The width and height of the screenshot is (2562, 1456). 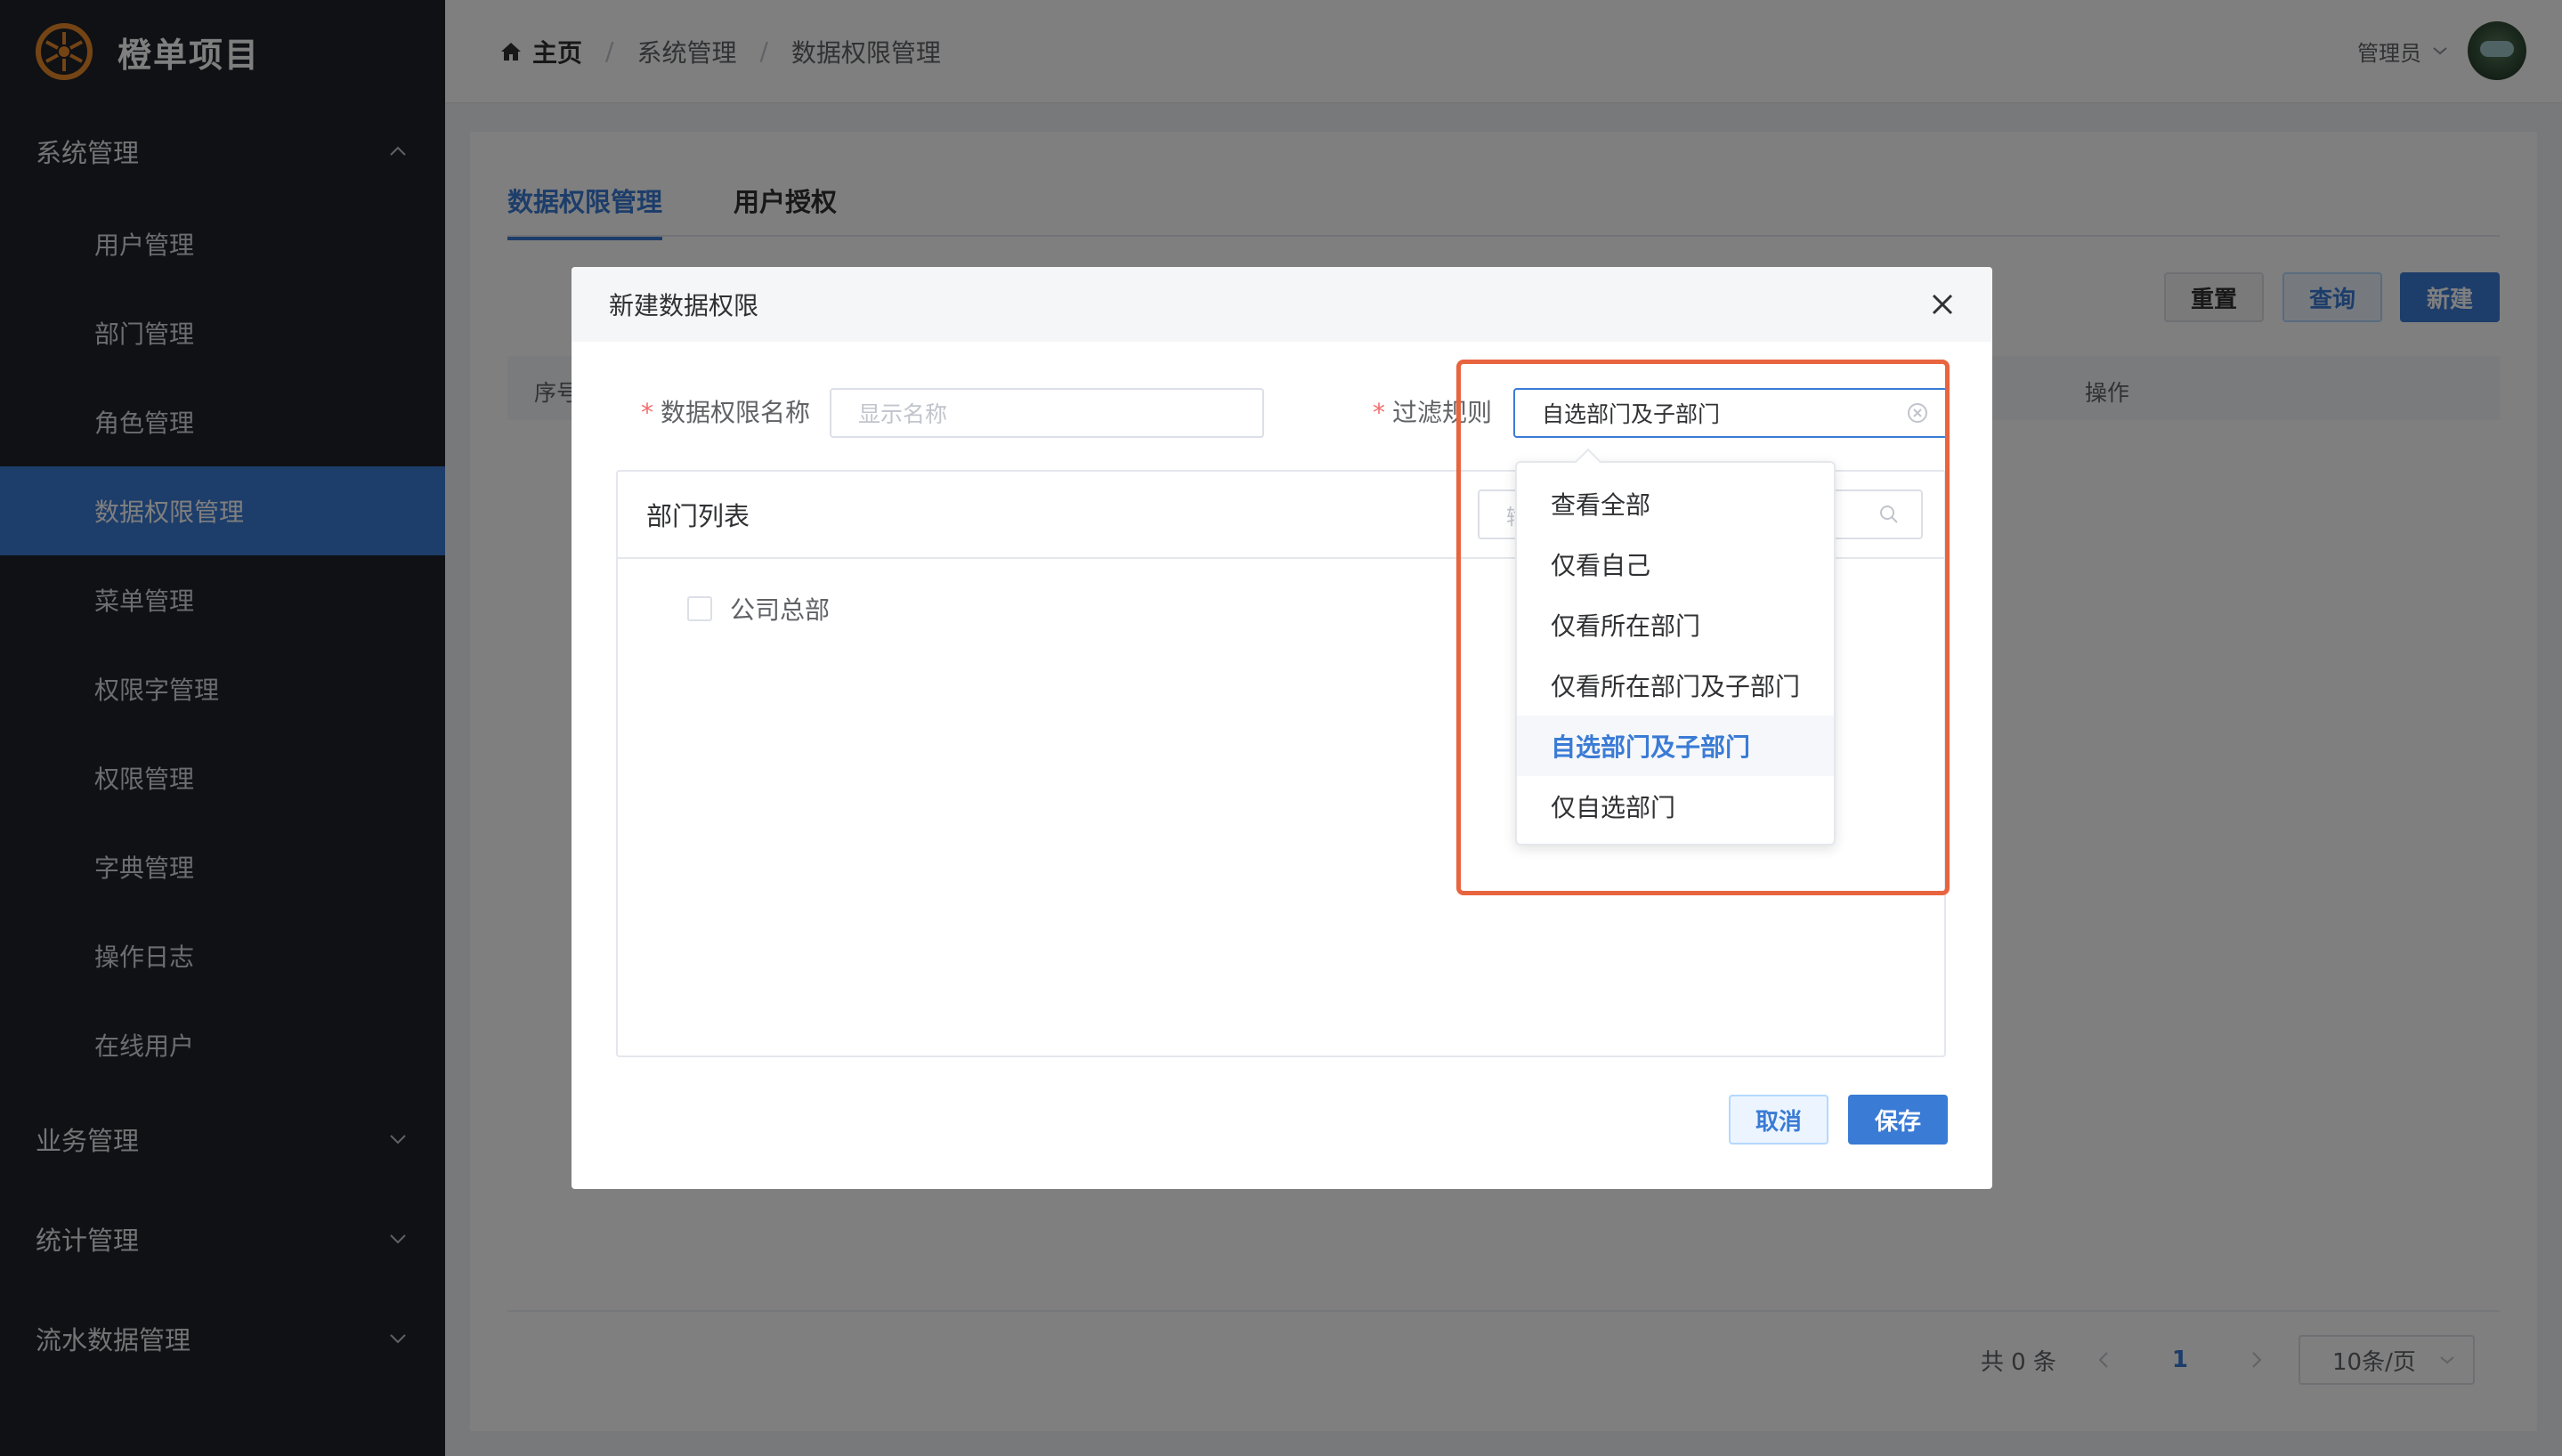 What do you see at coordinates (1047, 413) in the screenshot?
I see `name-input: 显示名称` at bounding box center [1047, 413].